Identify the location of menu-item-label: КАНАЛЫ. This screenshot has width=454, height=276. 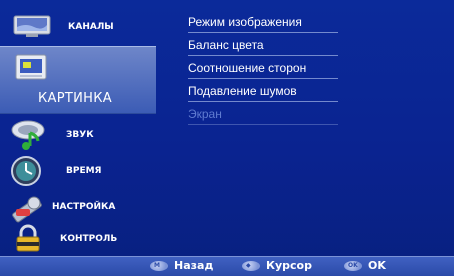
(91, 27).